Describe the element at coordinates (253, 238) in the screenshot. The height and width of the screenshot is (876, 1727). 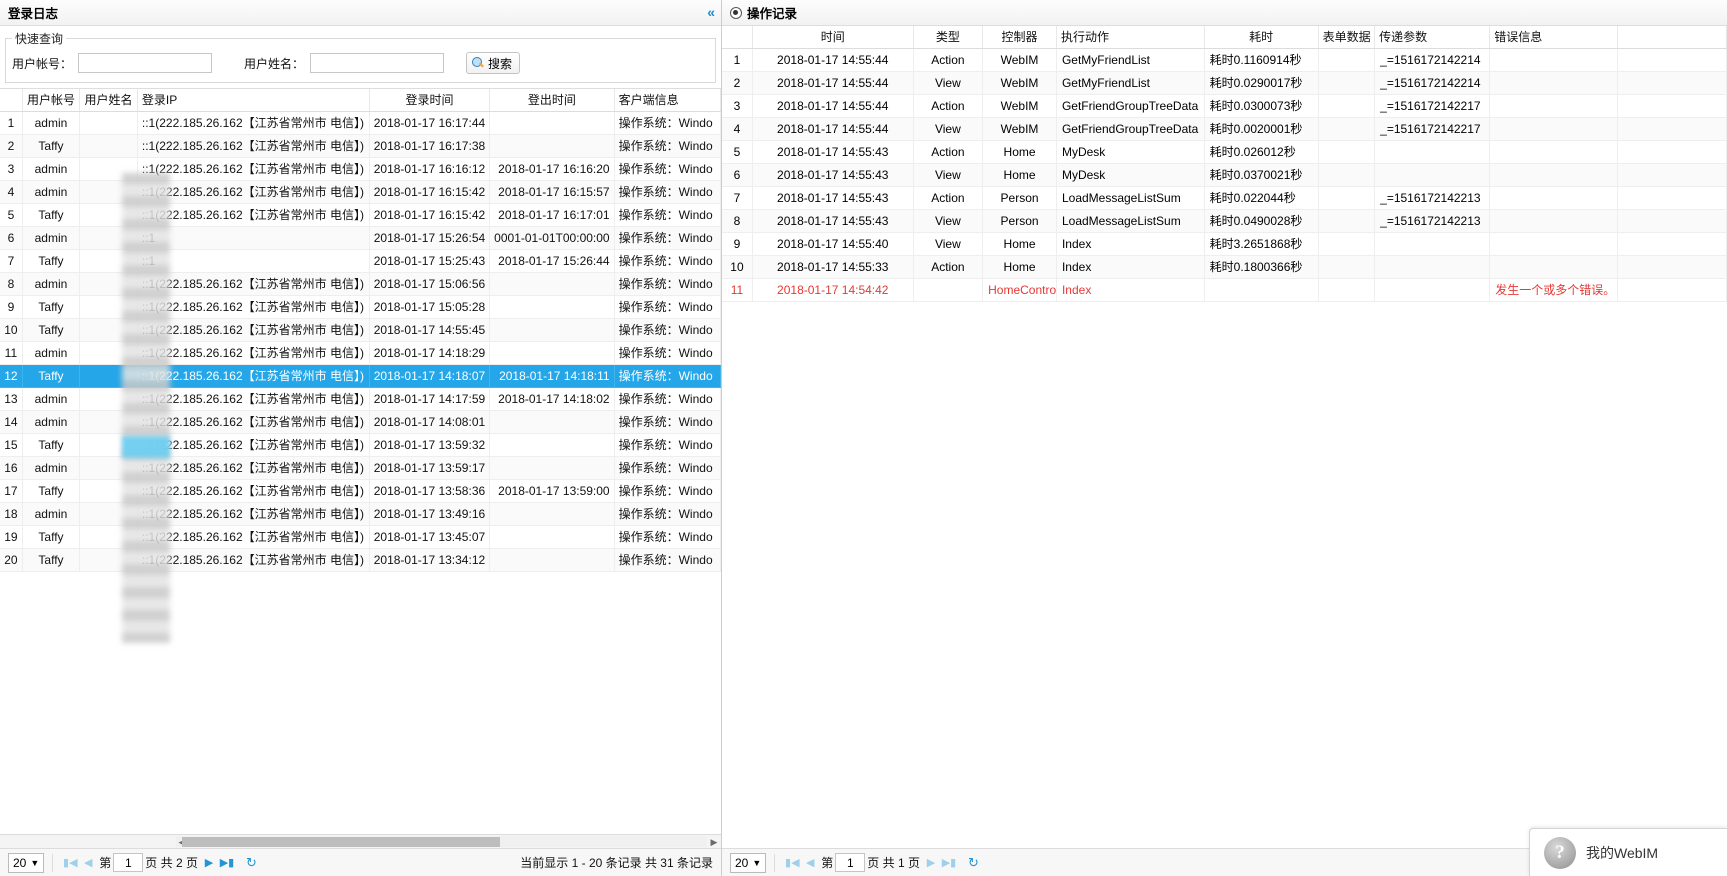
I see `cell-login-ip: ::1` at that location.